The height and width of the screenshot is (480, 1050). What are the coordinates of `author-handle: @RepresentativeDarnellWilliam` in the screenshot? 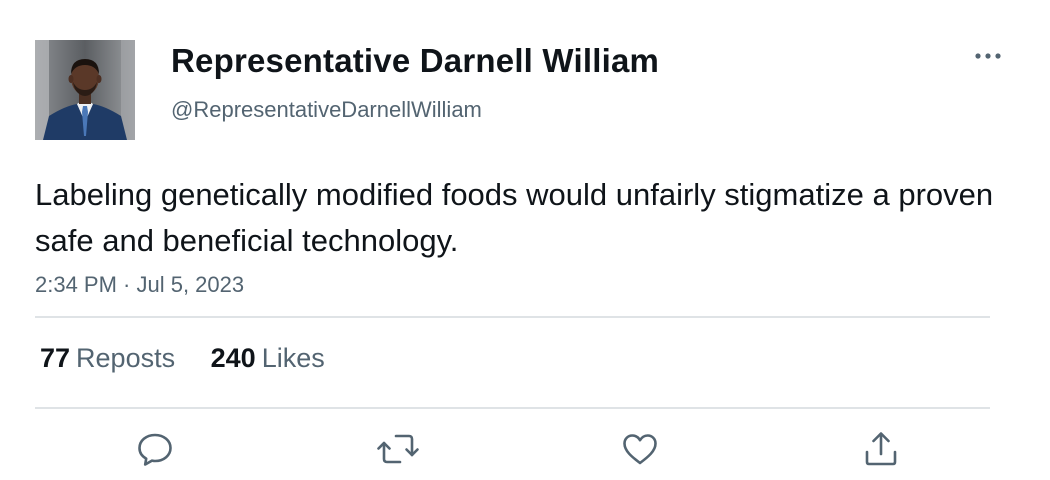 It's located at (326, 110).